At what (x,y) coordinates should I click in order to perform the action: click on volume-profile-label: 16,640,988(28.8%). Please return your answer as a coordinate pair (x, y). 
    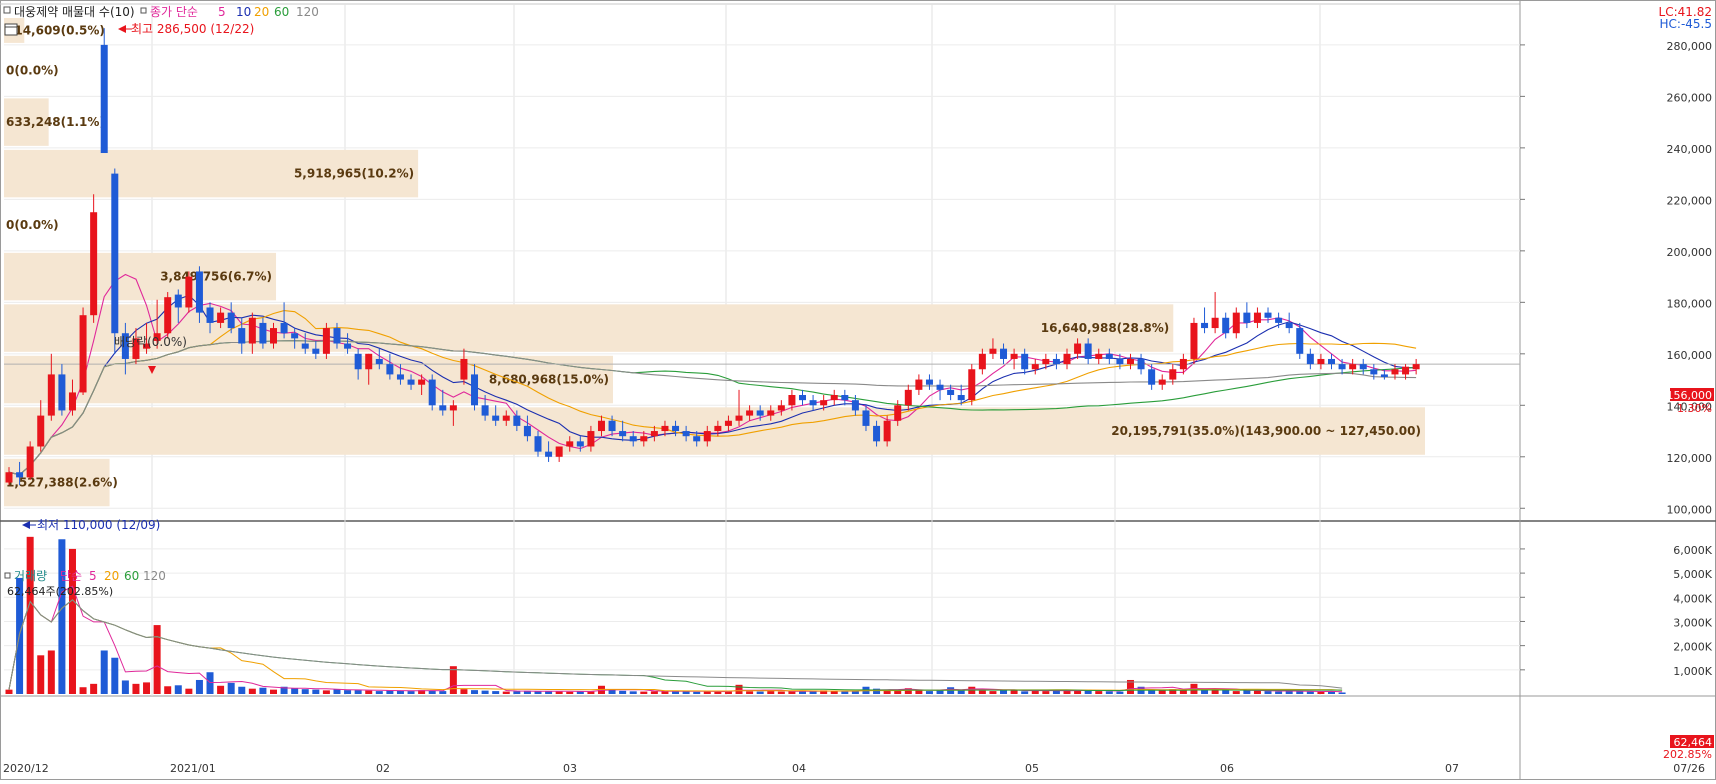
    Looking at the image, I should click on (1105, 328).